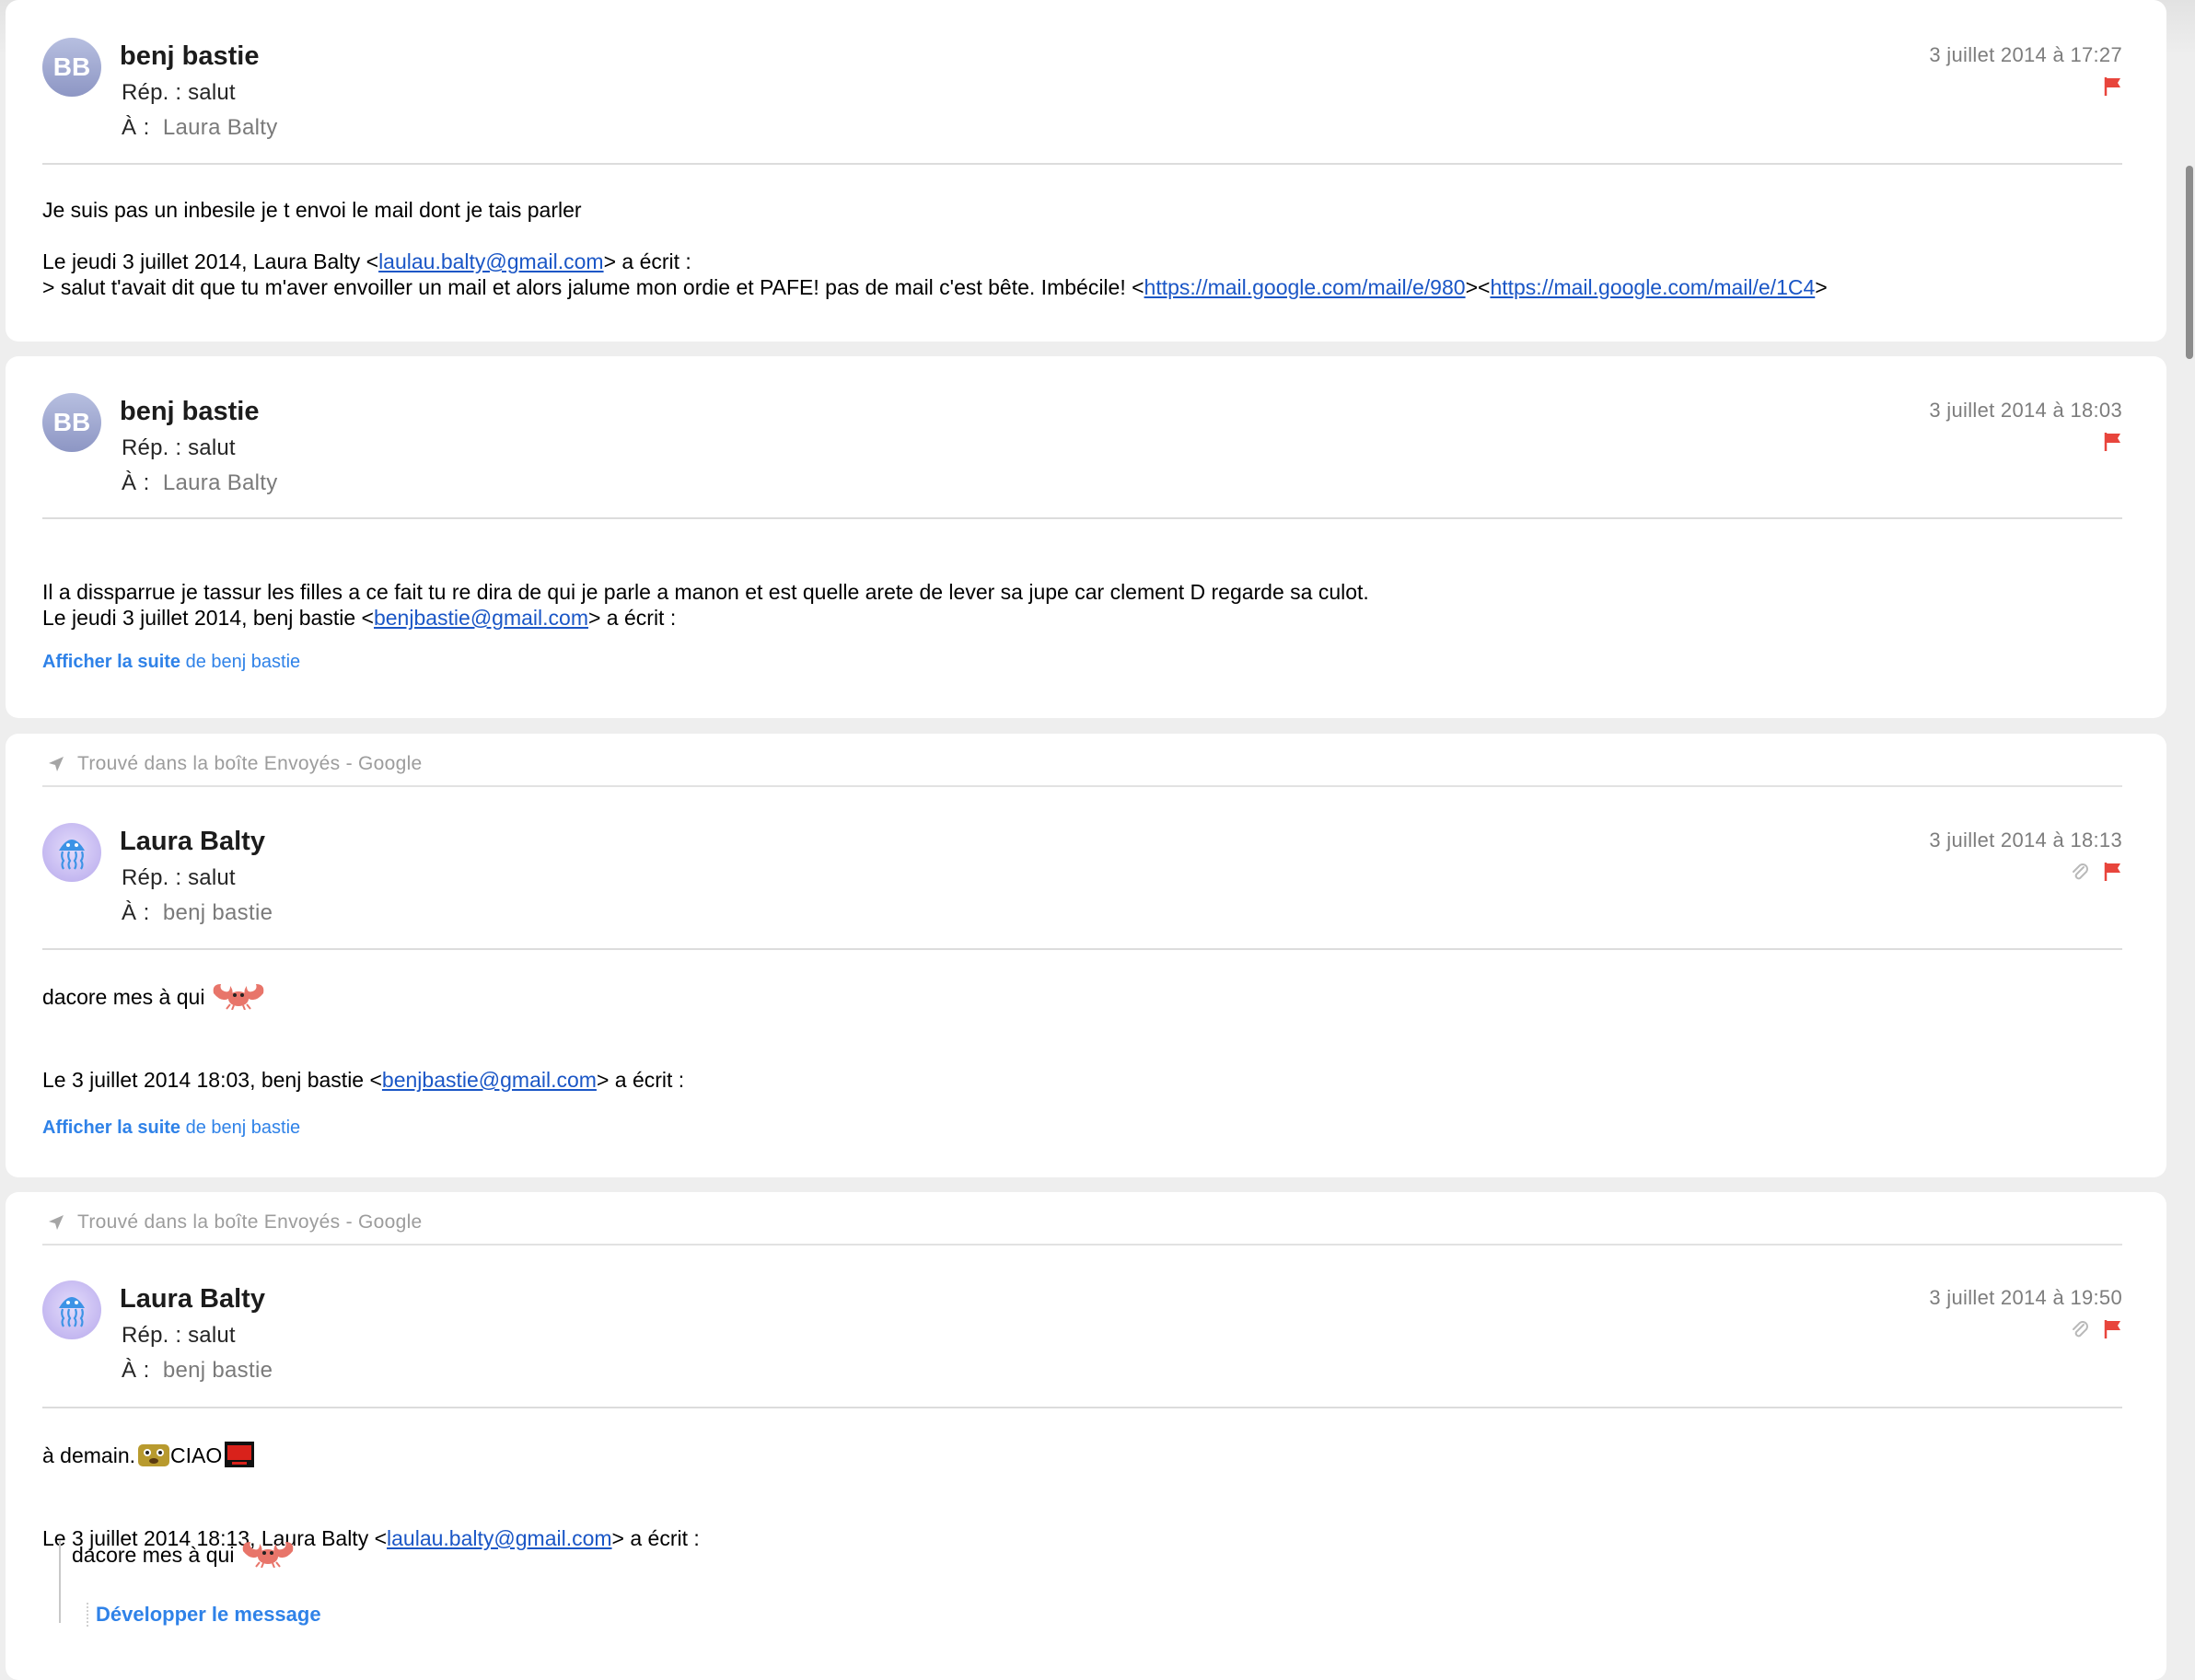 Image resolution: width=2195 pixels, height=1680 pixels. Describe the element at coordinates (1305, 287) in the screenshot. I see `mail-link: https://mail.google.com/mail/e/980` at that location.